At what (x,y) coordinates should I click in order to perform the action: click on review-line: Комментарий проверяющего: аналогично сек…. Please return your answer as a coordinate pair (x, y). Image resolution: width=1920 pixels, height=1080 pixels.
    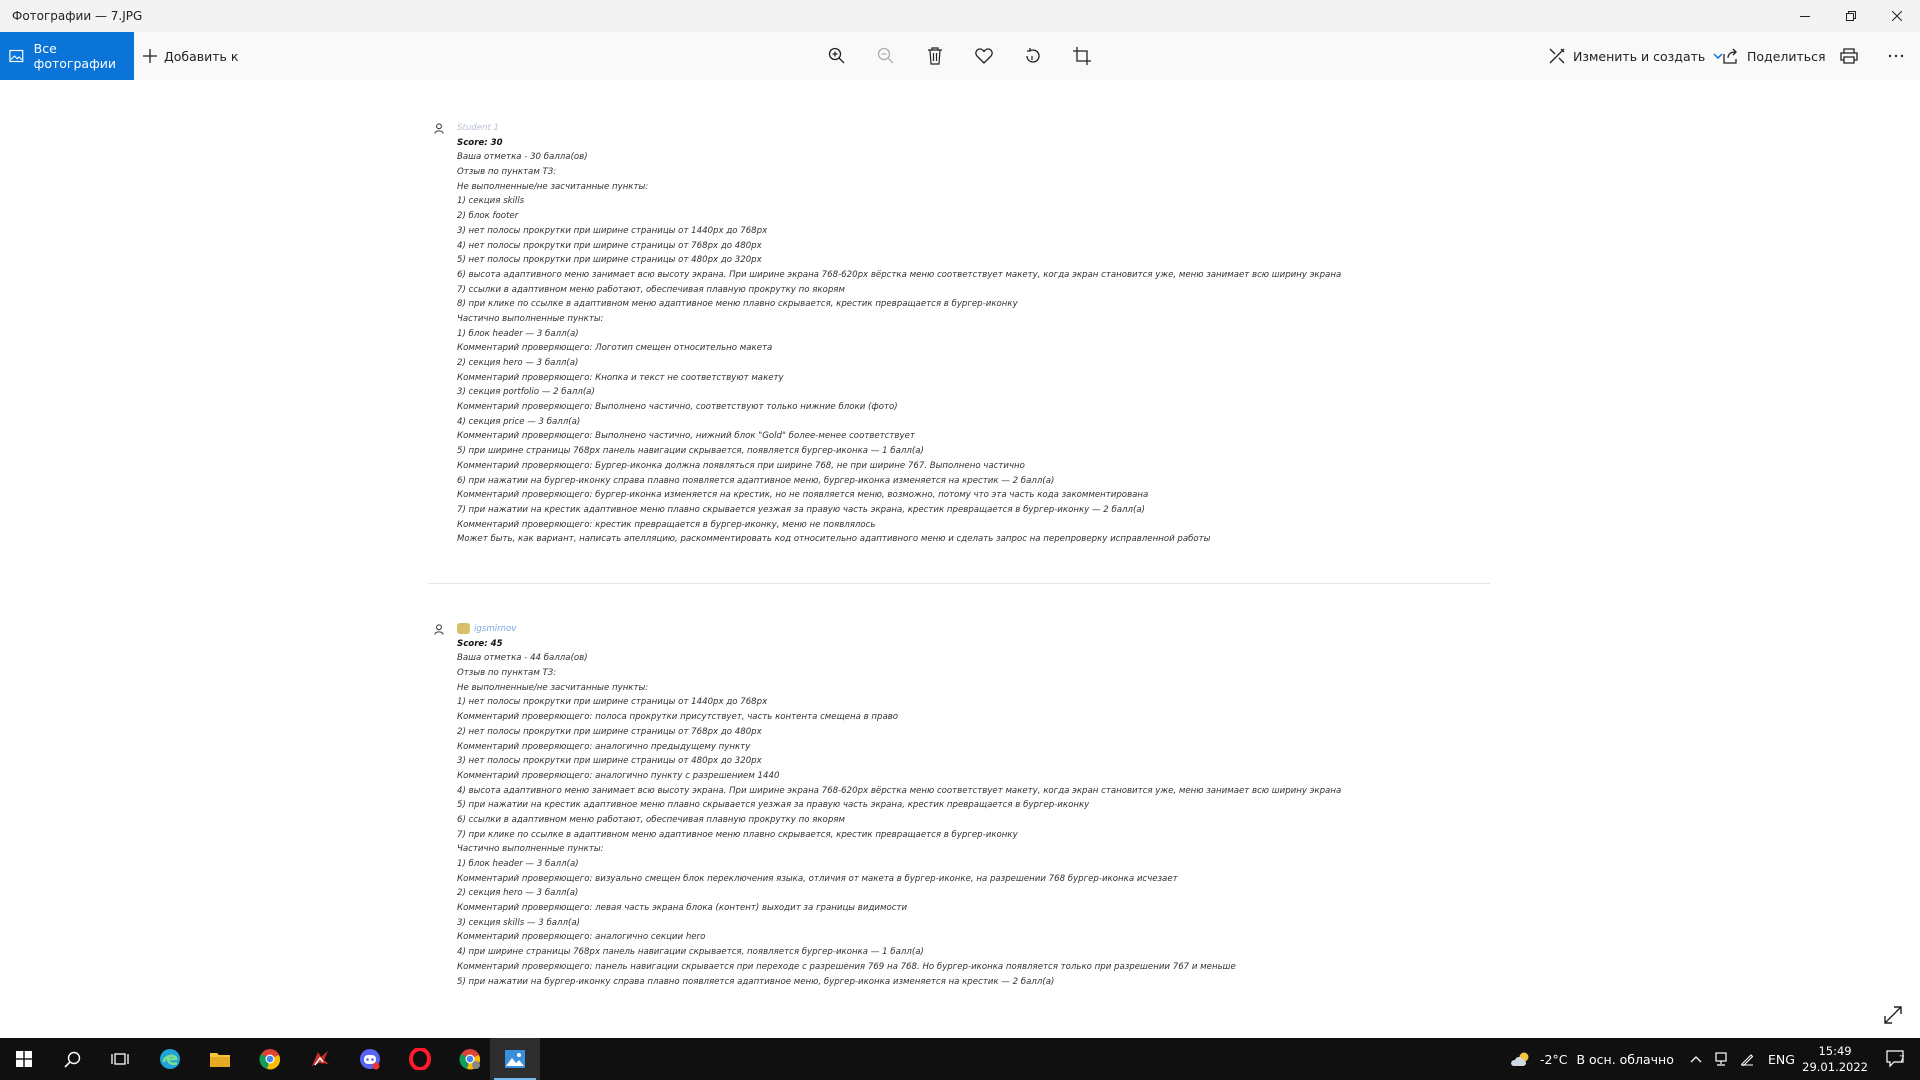
    Looking at the image, I should click on (581, 937).